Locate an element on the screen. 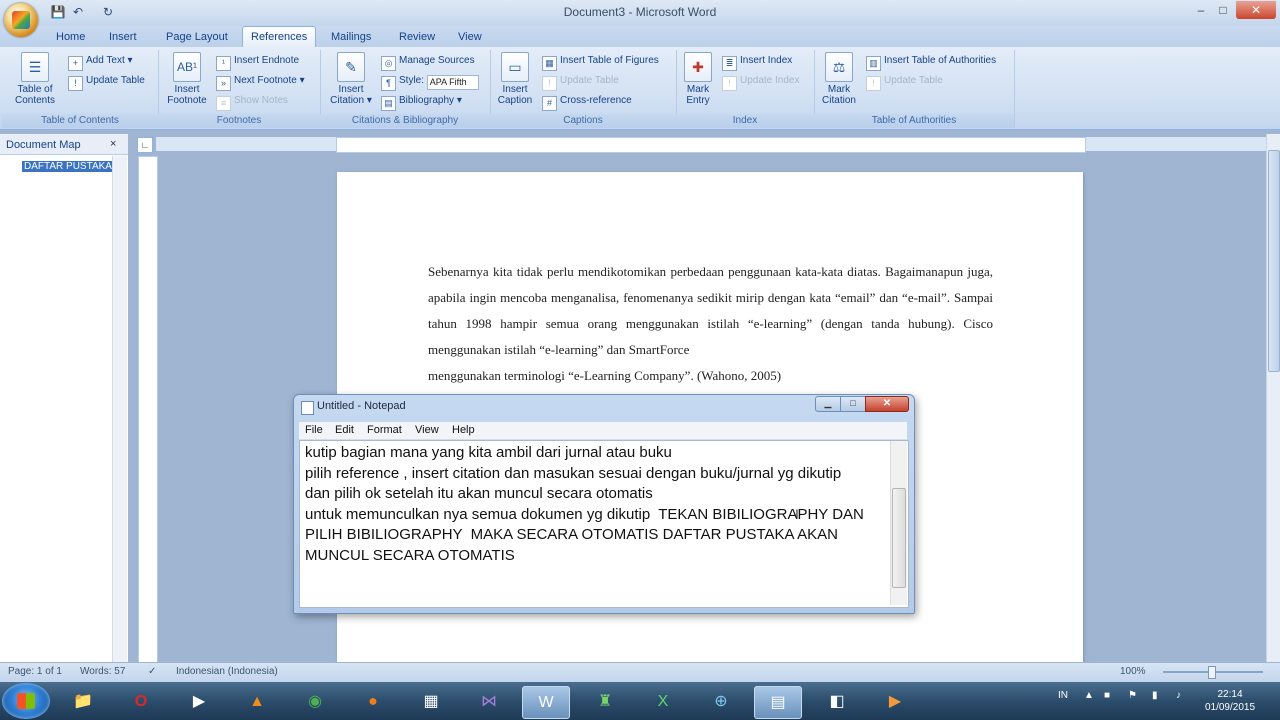  group-label: Table of Contents is located at coordinates (80, 121).